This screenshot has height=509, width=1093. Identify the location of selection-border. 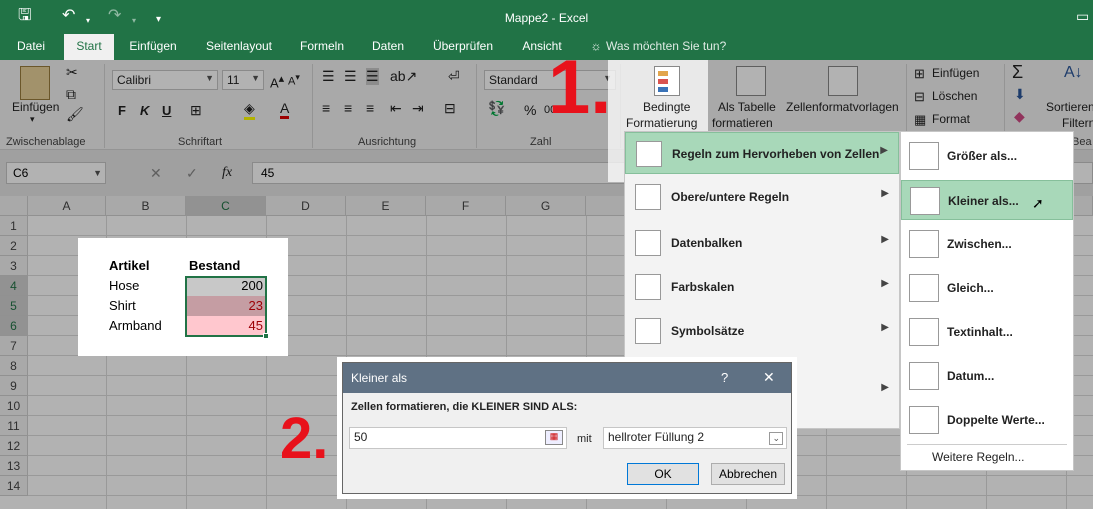
(226, 306).